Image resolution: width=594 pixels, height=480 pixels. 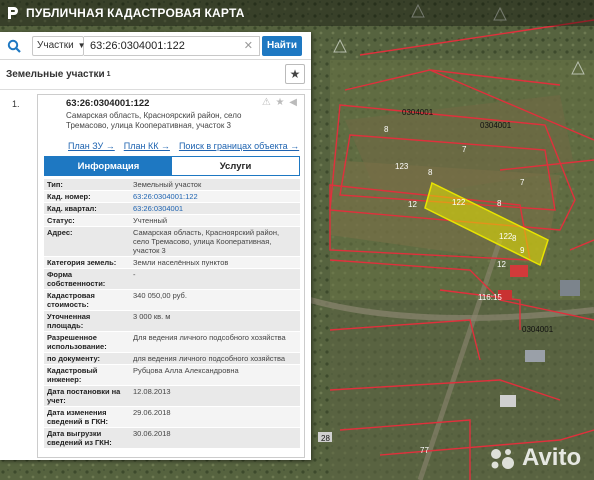 I want to click on table-row: Форма собственности: -, so click(x=172, y=279).